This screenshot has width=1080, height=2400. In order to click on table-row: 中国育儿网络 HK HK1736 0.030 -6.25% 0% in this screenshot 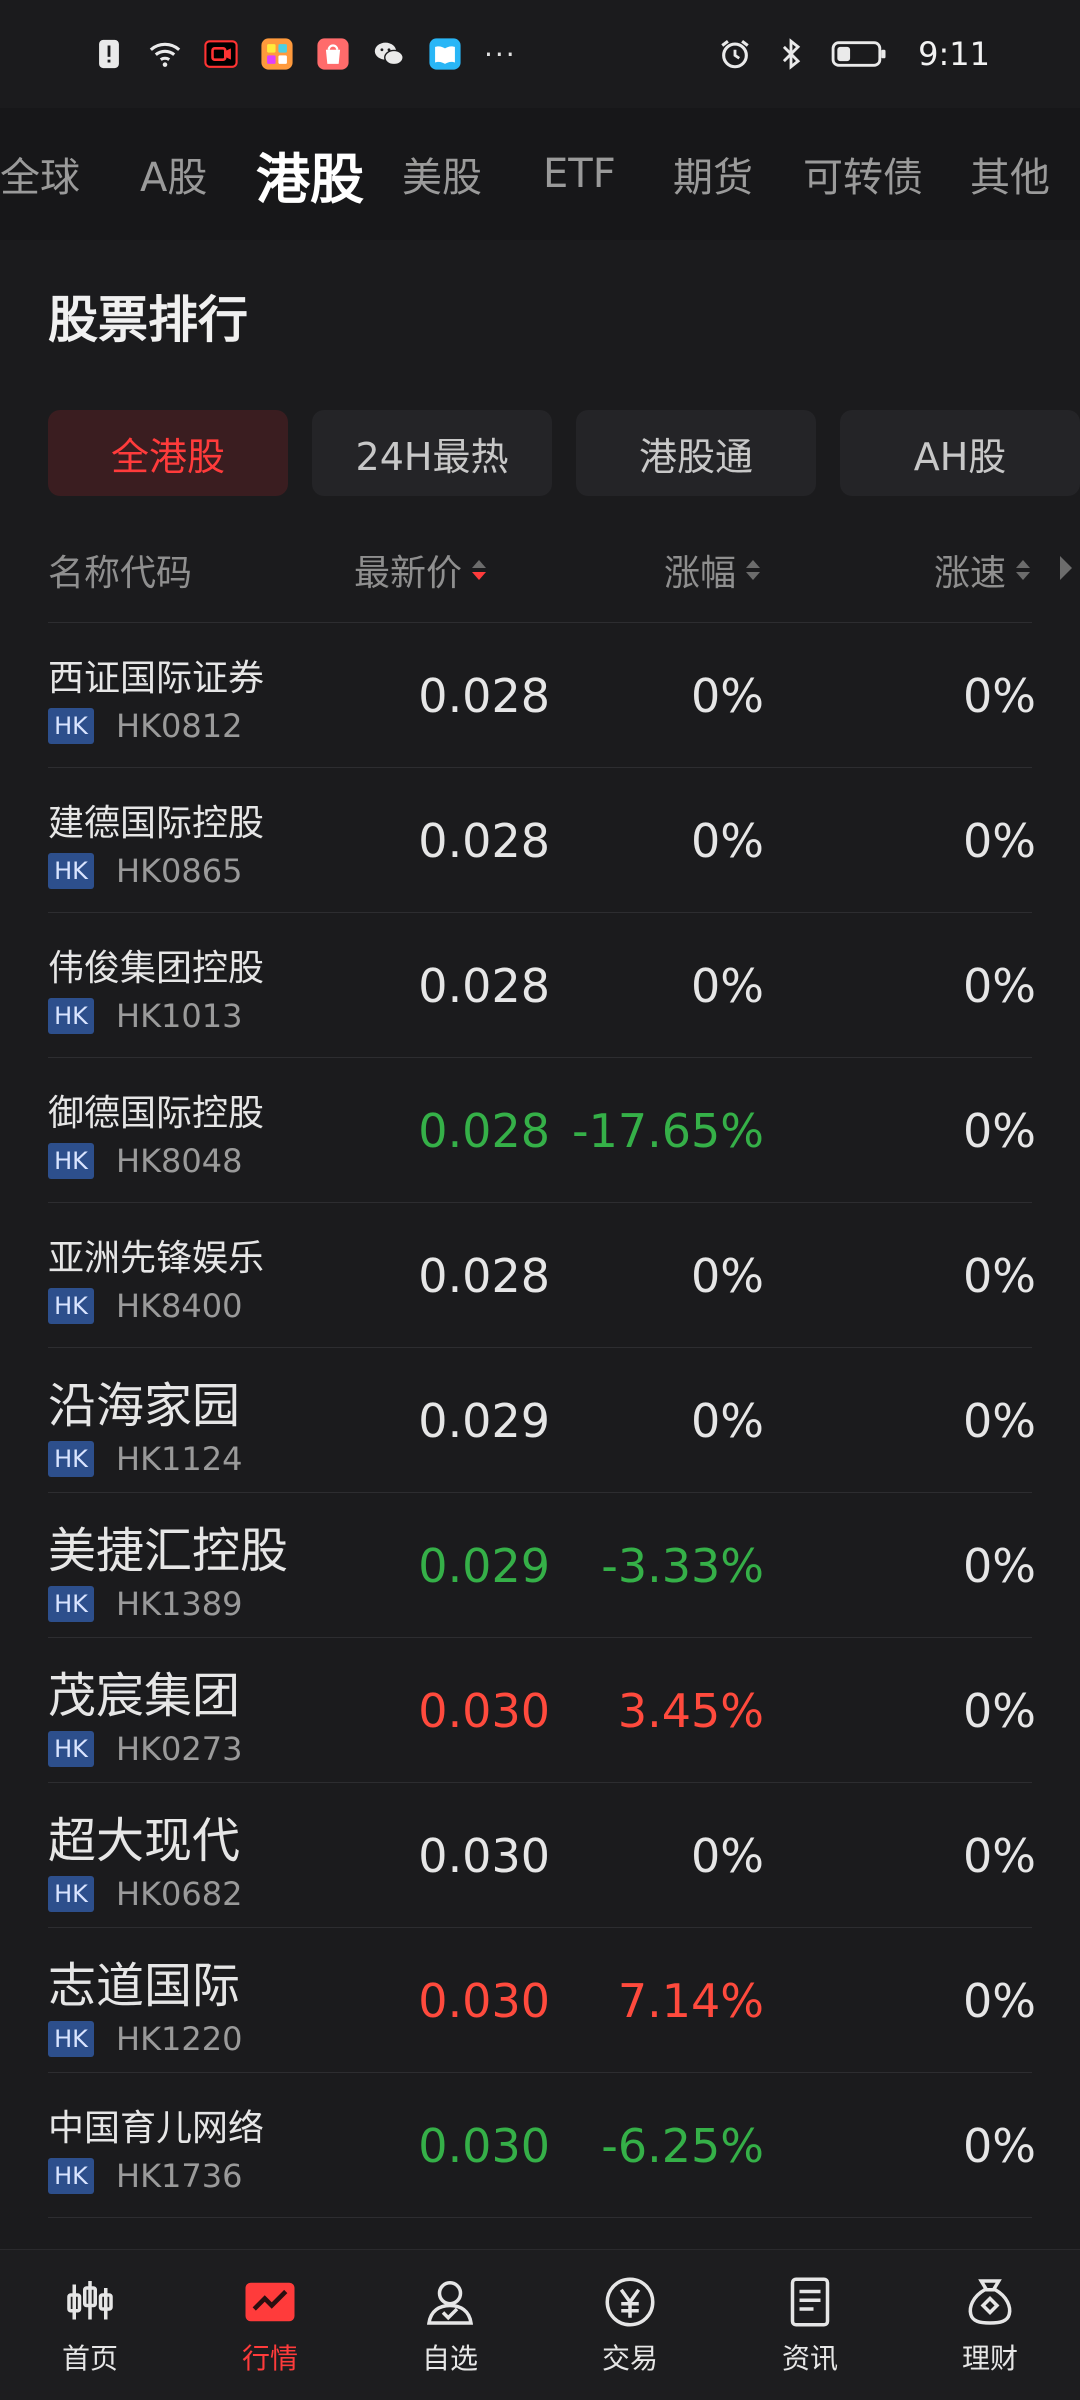, I will do `click(542, 2144)`.